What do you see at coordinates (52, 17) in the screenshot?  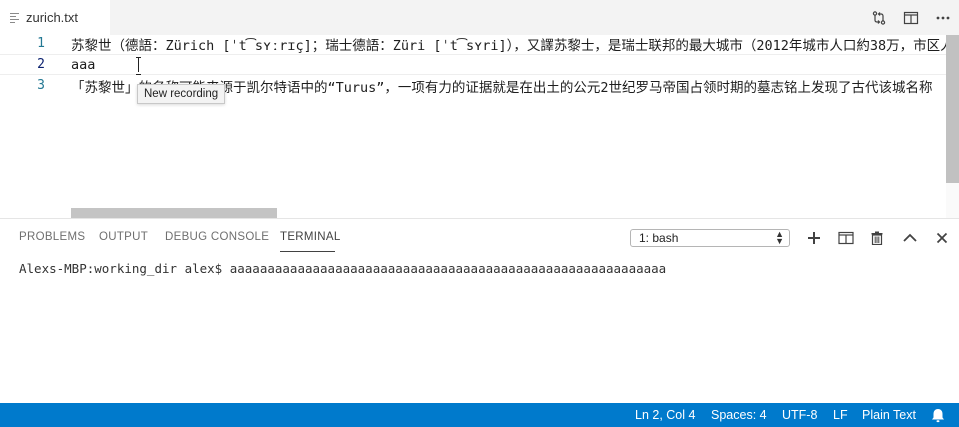 I see `tab-label: zurich.txt` at bounding box center [52, 17].